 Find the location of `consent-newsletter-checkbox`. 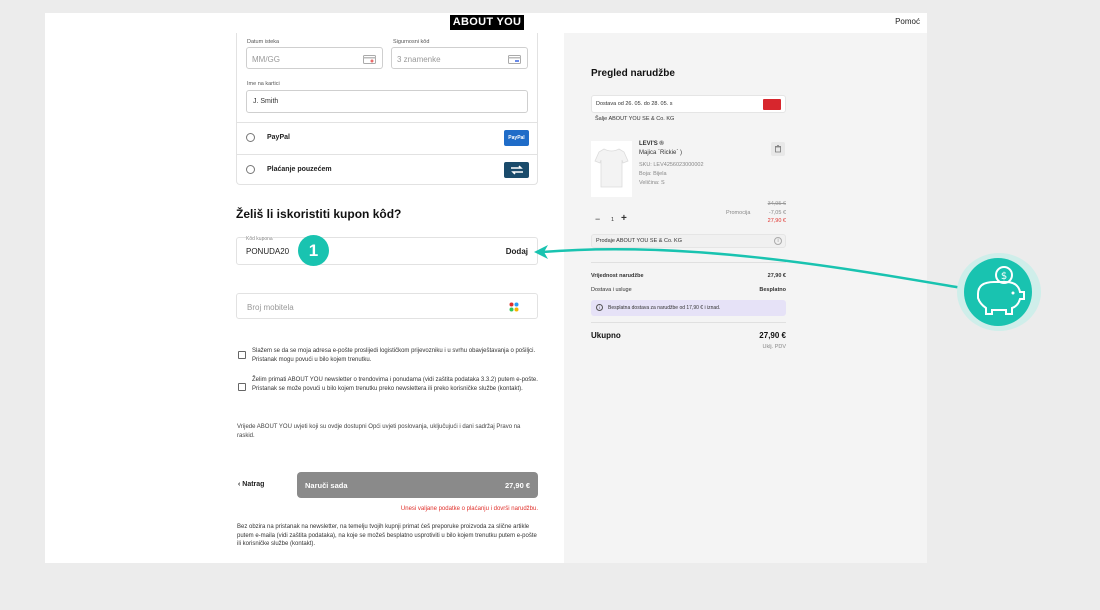

consent-newsletter-checkbox is located at coordinates (242, 387).